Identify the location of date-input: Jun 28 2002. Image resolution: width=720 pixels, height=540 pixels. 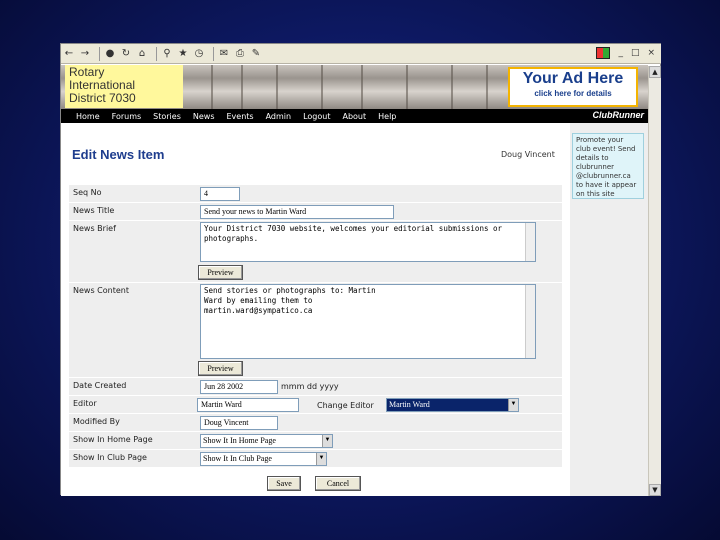
(239, 387).